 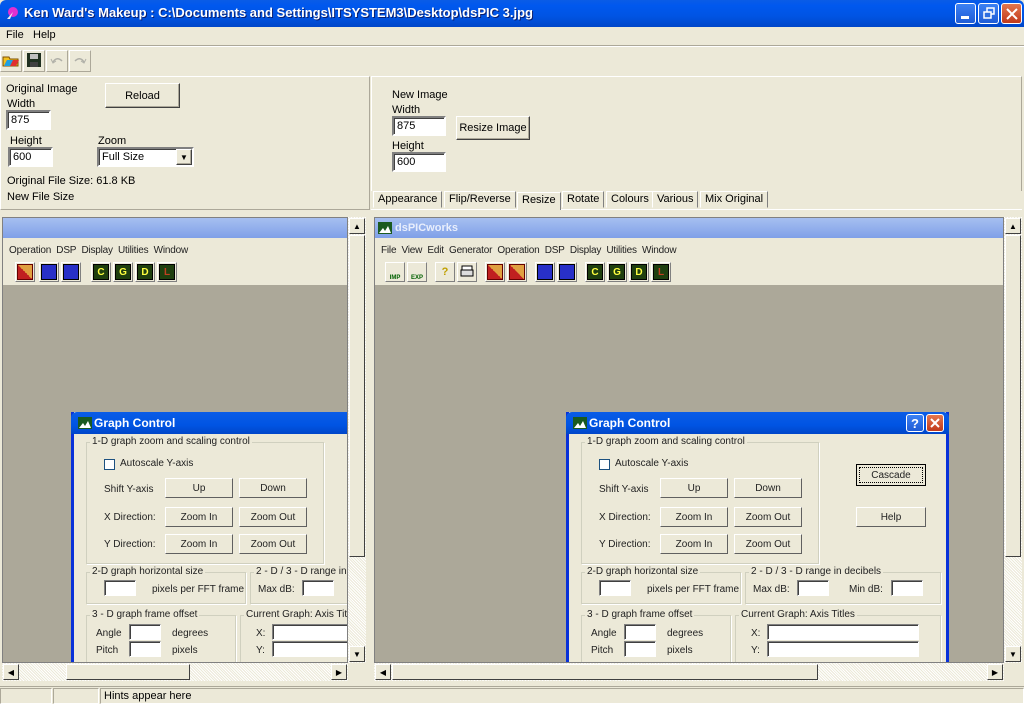 I want to click on right-horizontal-scrollbar: ◀ ▶, so click(x=689, y=672).